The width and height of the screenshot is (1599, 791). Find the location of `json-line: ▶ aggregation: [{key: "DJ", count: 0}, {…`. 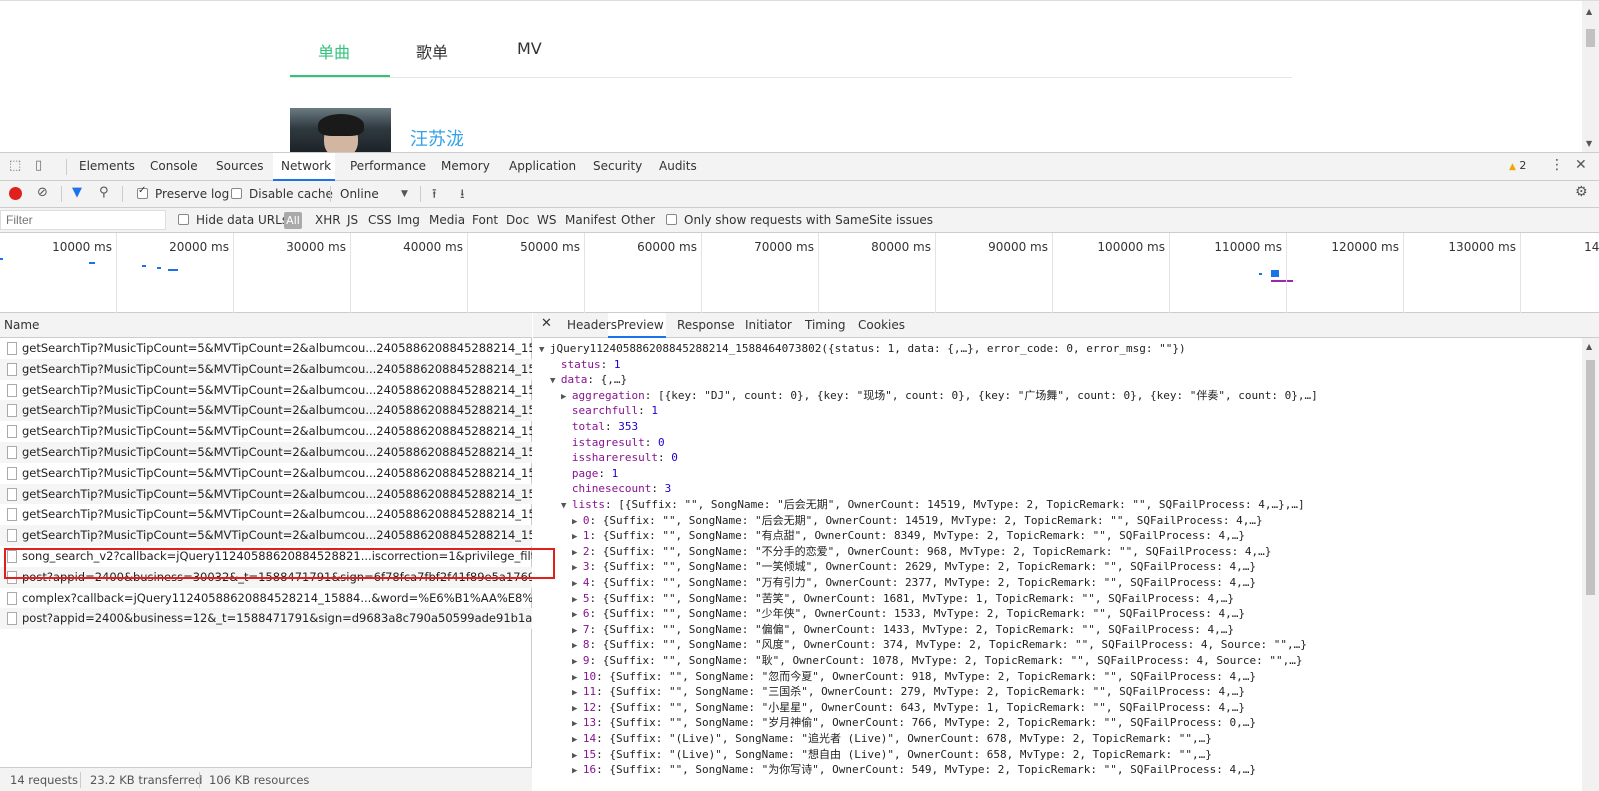

json-line: ▶ aggregation: [{key: "DJ", count: 0}, {… is located at coordinates (939, 396).